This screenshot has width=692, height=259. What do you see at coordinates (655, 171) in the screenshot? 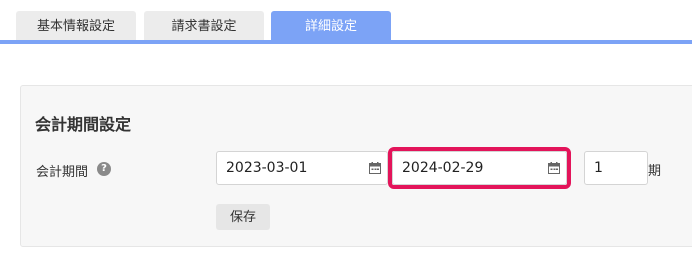
I see `period-unit-label: 期` at bounding box center [655, 171].